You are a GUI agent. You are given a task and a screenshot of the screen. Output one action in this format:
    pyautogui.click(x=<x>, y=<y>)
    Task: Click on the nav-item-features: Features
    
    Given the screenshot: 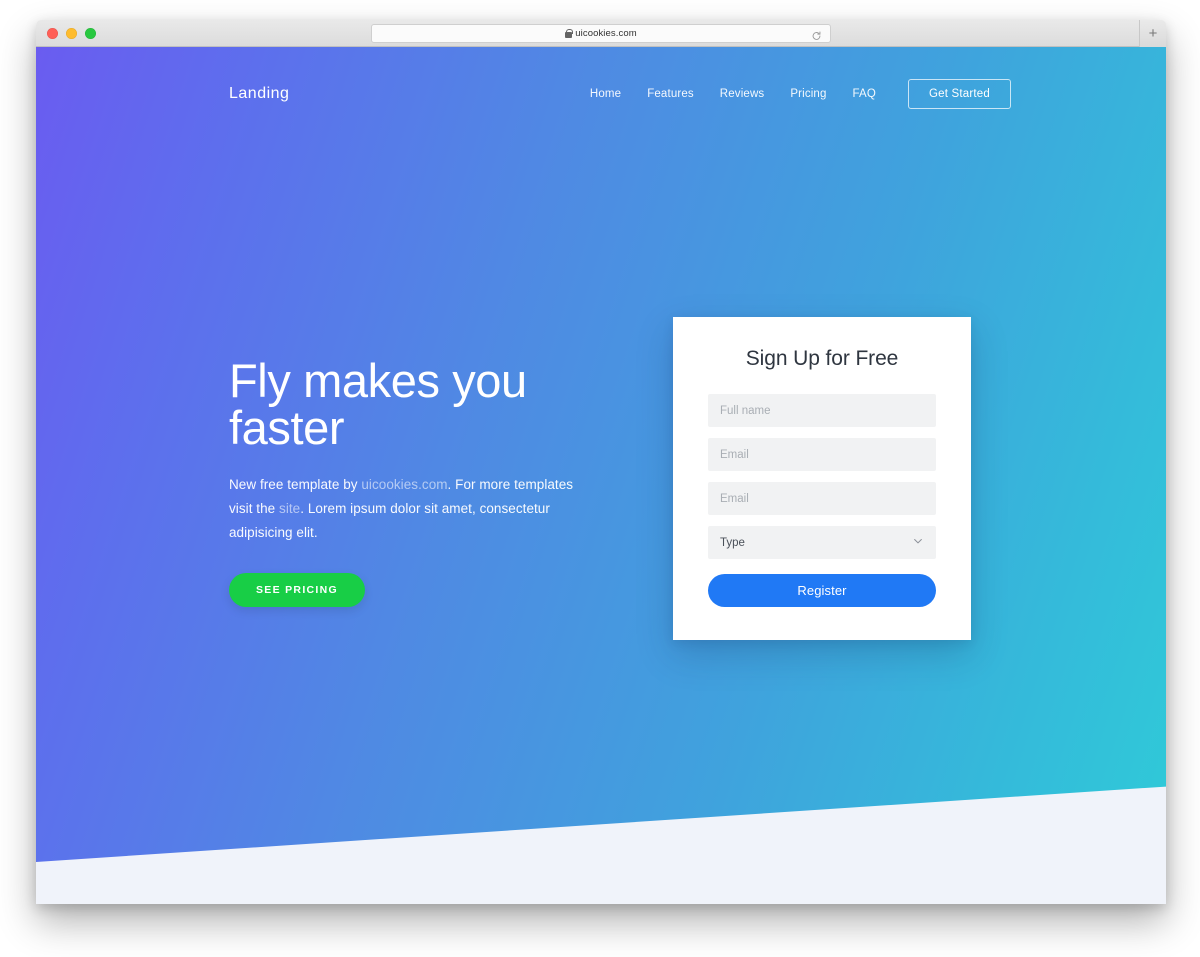 What is the action you would take?
    pyautogui.click(x=670, y=94)
    